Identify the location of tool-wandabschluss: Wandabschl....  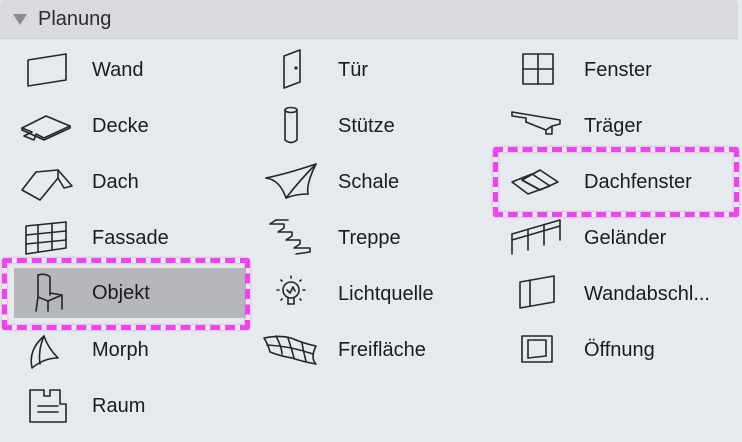
(620, 294).